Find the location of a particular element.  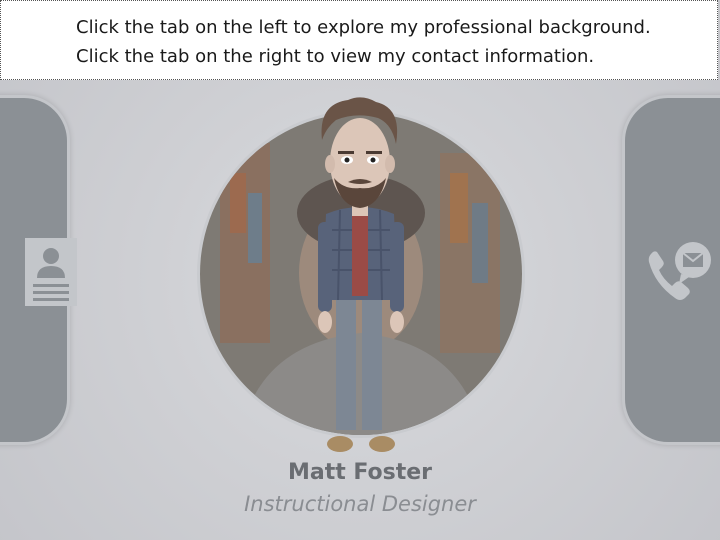

phone-mail-icon is located at coordinates (680, 275).